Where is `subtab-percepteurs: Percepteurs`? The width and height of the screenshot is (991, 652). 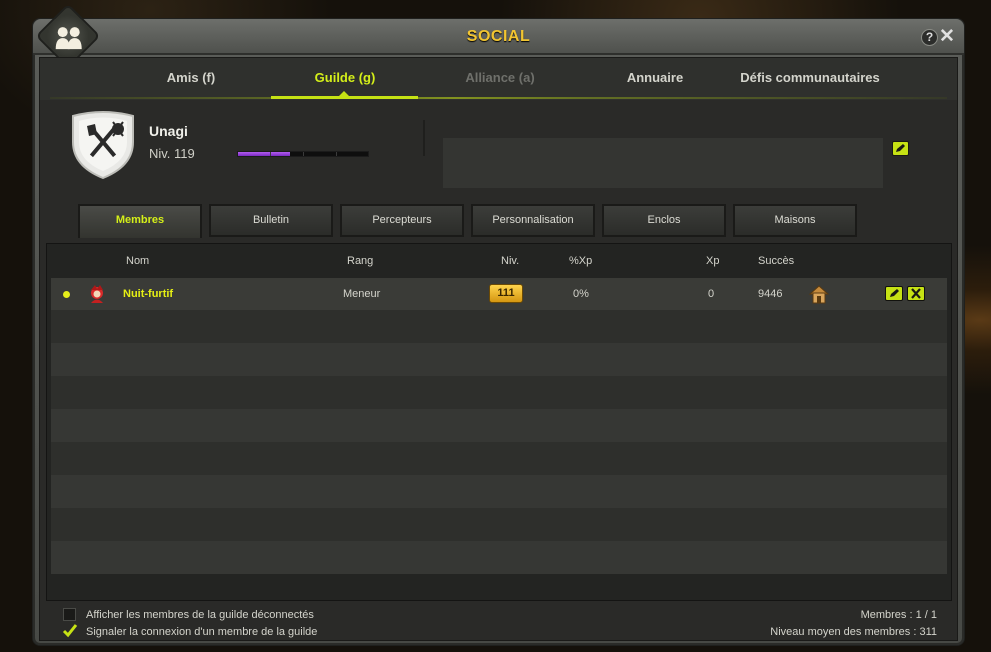
subtab-percepteurs: Percepteurs is located at coordinates (402, 220).